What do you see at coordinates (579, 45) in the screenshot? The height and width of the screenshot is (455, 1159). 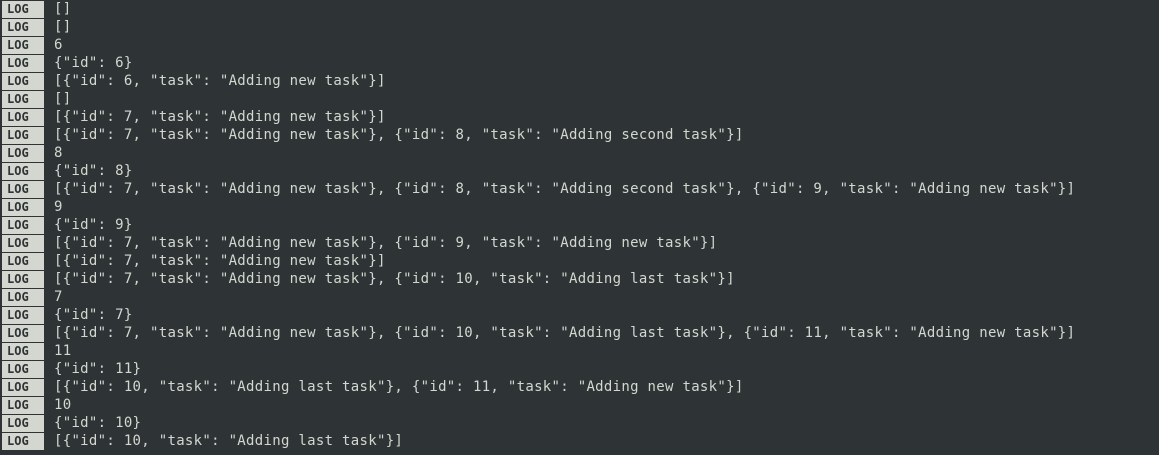 I see `log-row: LOG 6` at bounding box center [579, 45].